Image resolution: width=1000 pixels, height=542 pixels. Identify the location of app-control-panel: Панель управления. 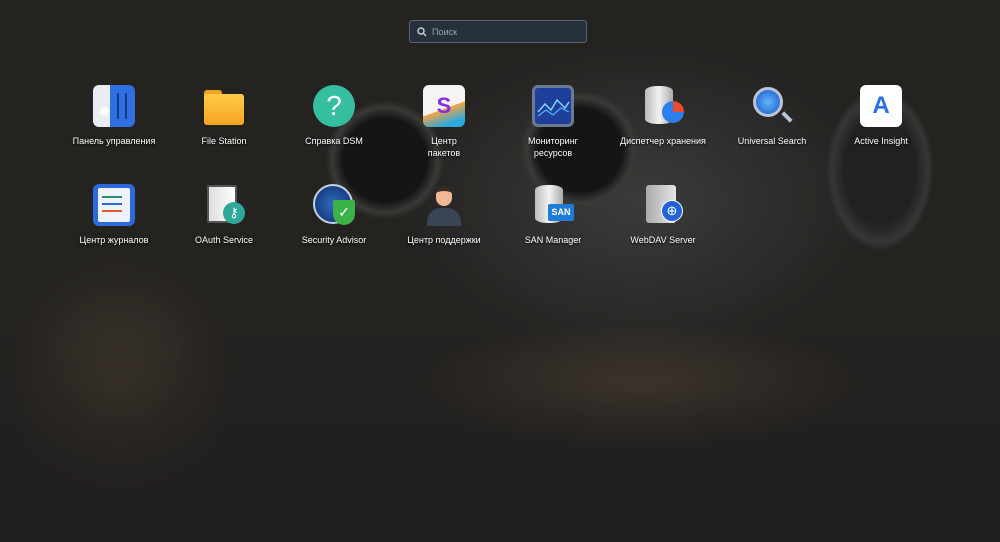
(114, 116).